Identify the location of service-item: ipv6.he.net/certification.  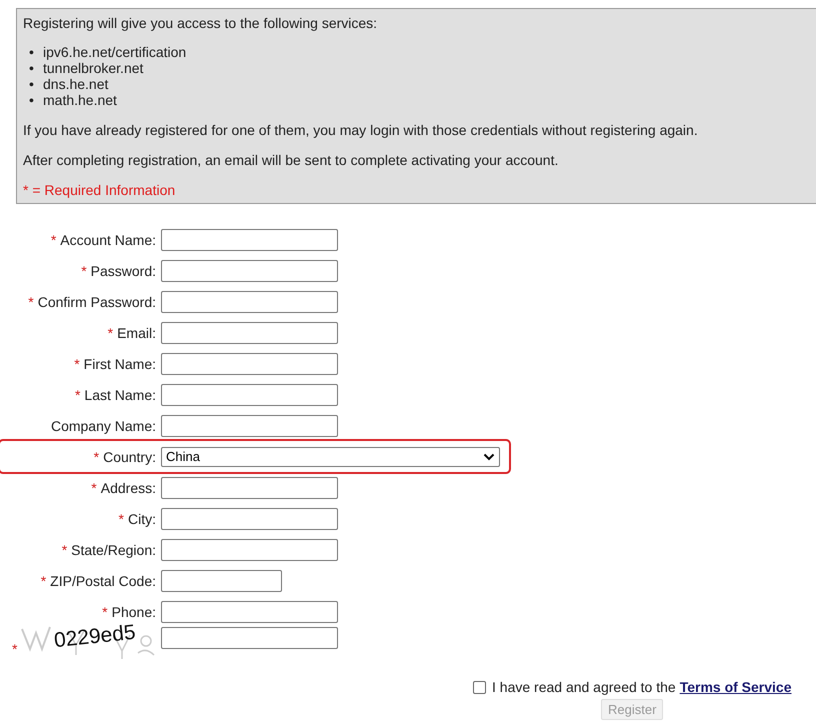
(114, 52).